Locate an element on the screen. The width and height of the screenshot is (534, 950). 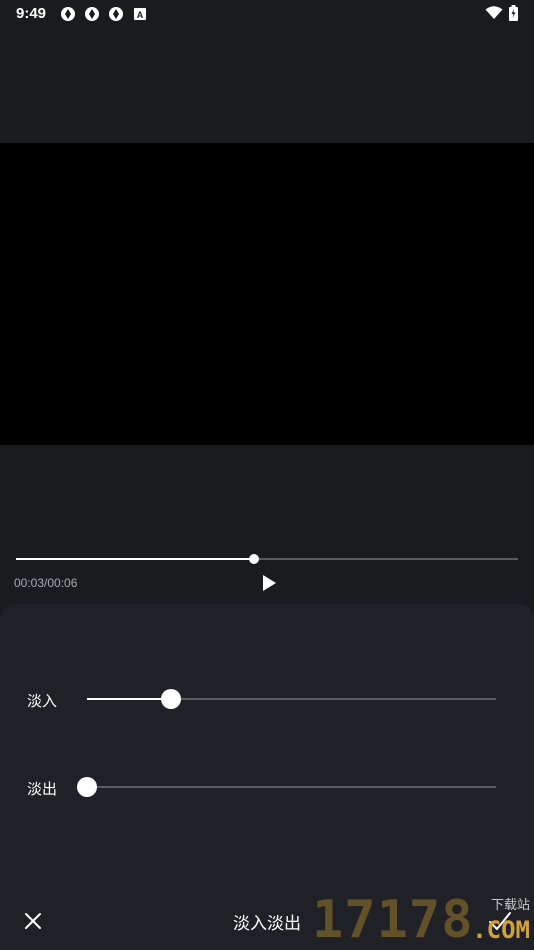
wifi-icon is located at coordinates (494, 12).